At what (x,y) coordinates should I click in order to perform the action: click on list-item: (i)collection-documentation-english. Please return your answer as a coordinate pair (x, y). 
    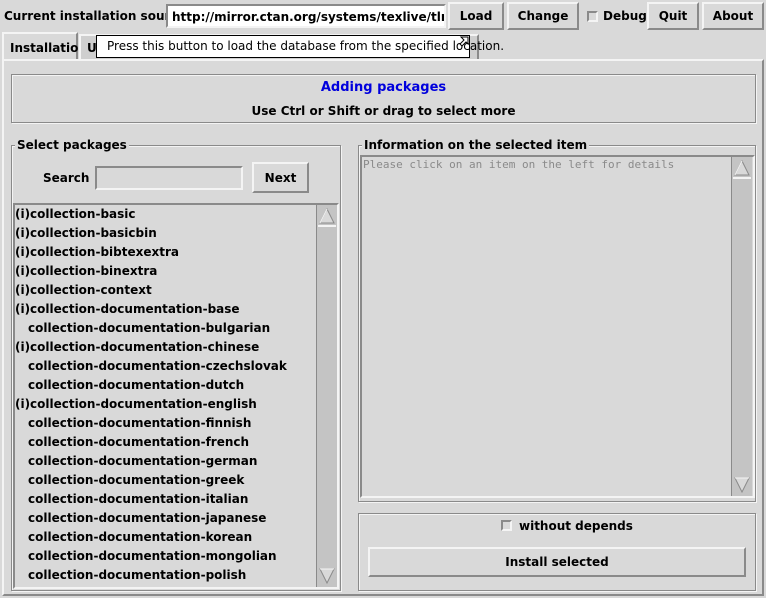
    Looking at the image, I should click on (165, 404).